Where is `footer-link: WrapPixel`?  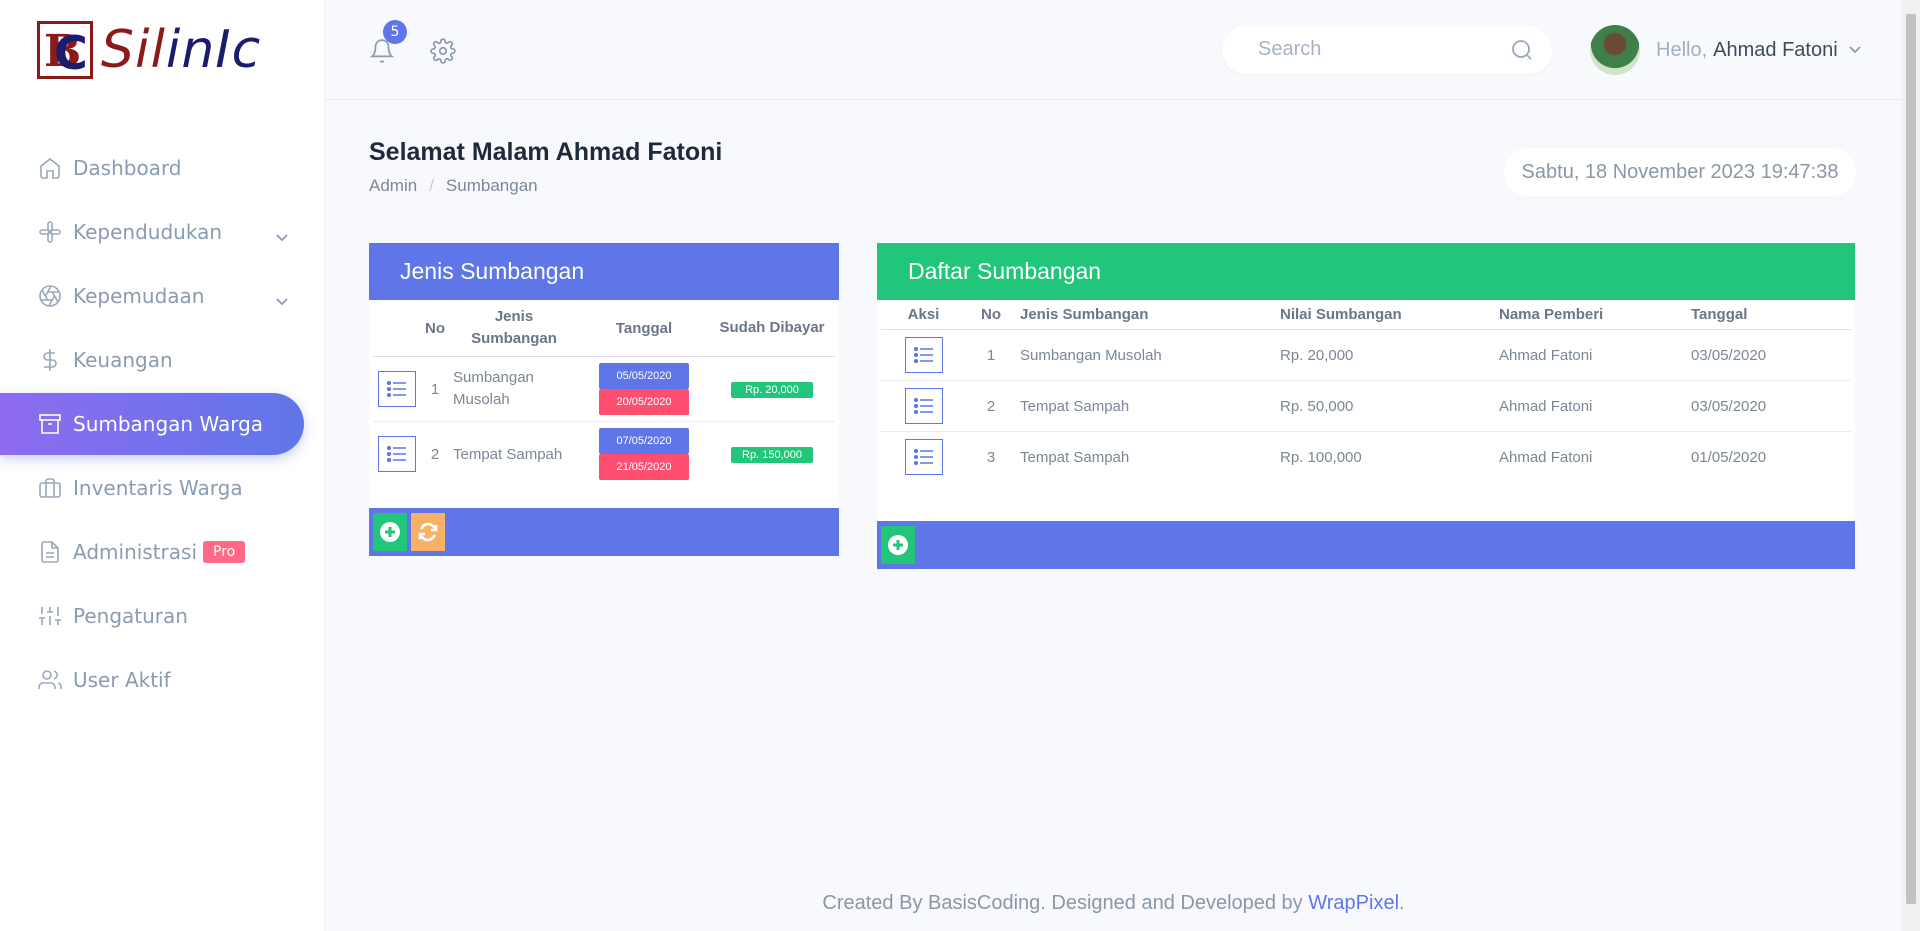
footer-link: WrapPixel is located at coordinates (1353, 903).